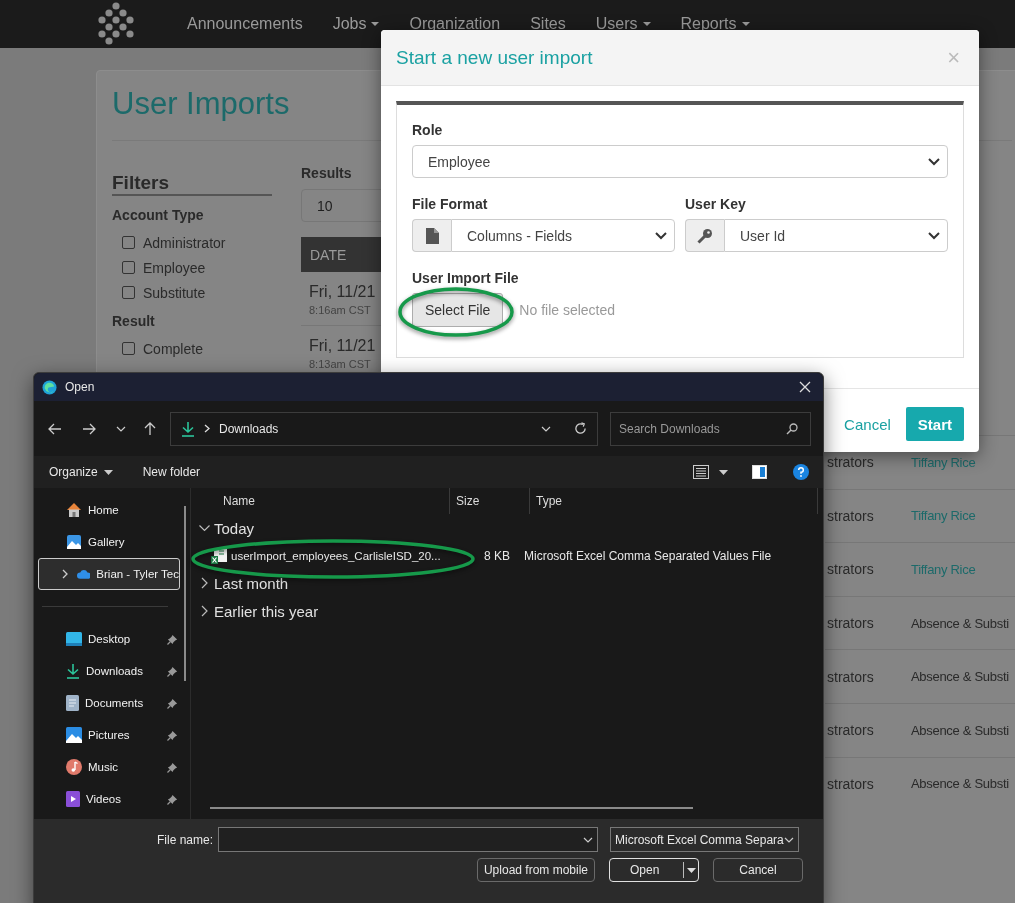 This screenshot has height=903, width=1015. What do you see at coordinates (116, 24) in the screenshot?
I see `logo-icon` at bounding box center [116, 24].